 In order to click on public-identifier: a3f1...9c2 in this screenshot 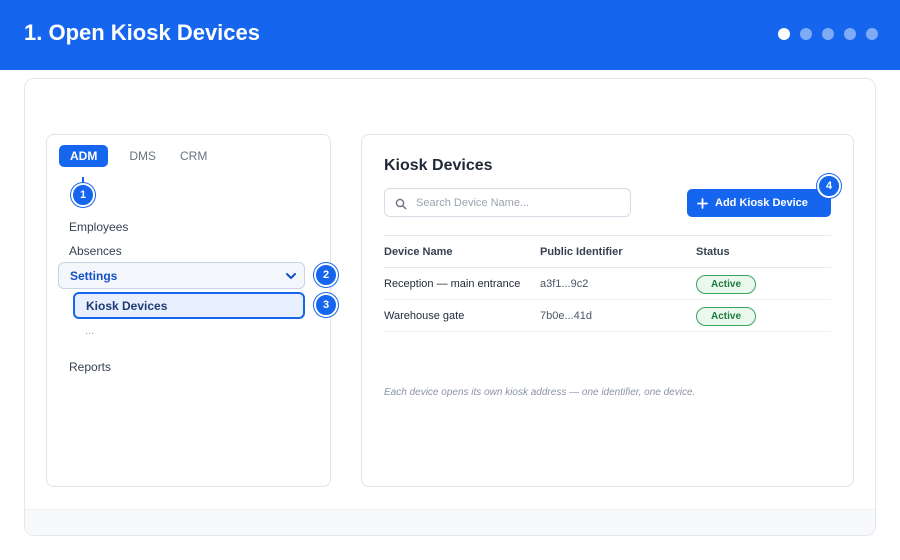, I will do `click(564, 283)`.